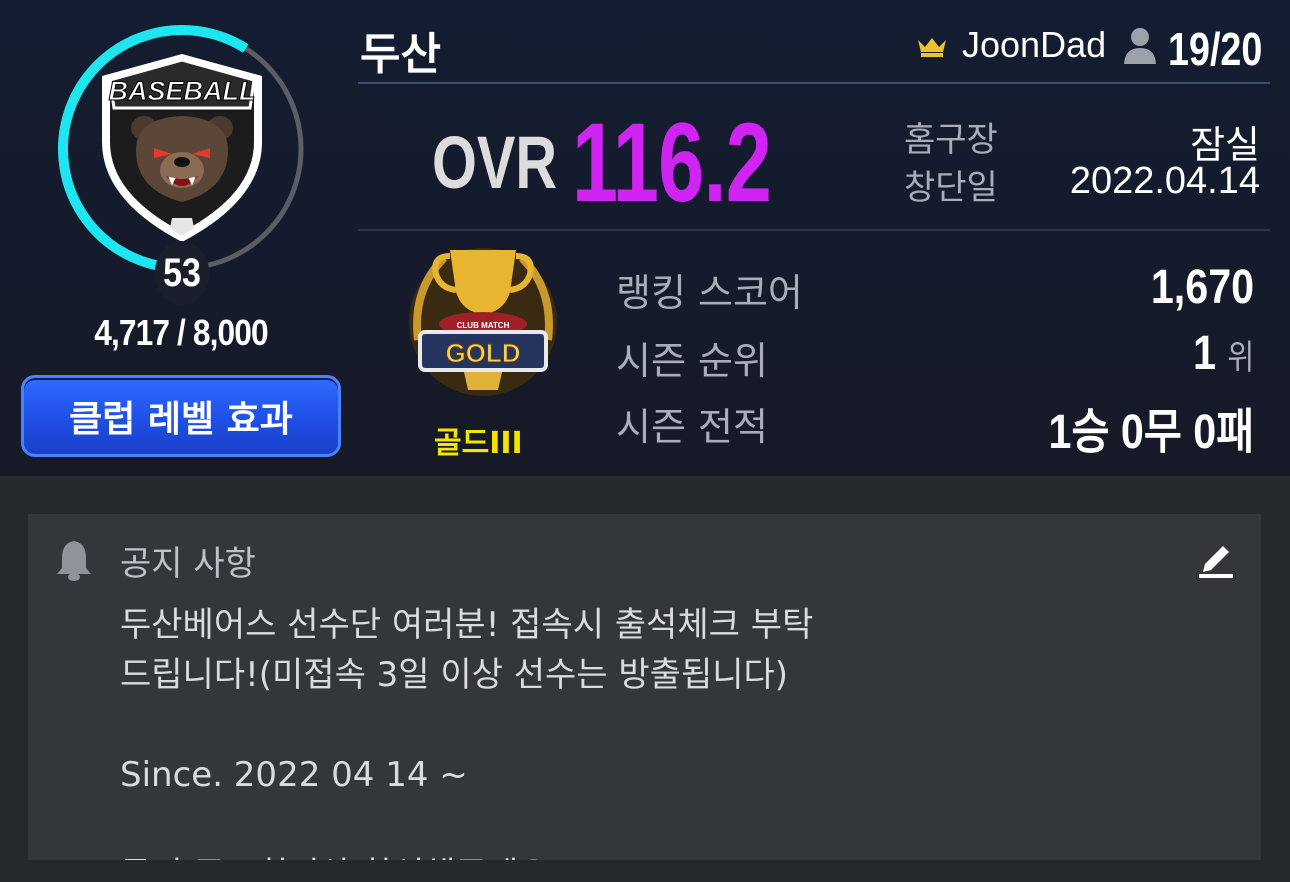 This screenshot has width=1290, height=882. I want to click on notice-line: Since. 2022 04 14 ~, so click(294, 775).